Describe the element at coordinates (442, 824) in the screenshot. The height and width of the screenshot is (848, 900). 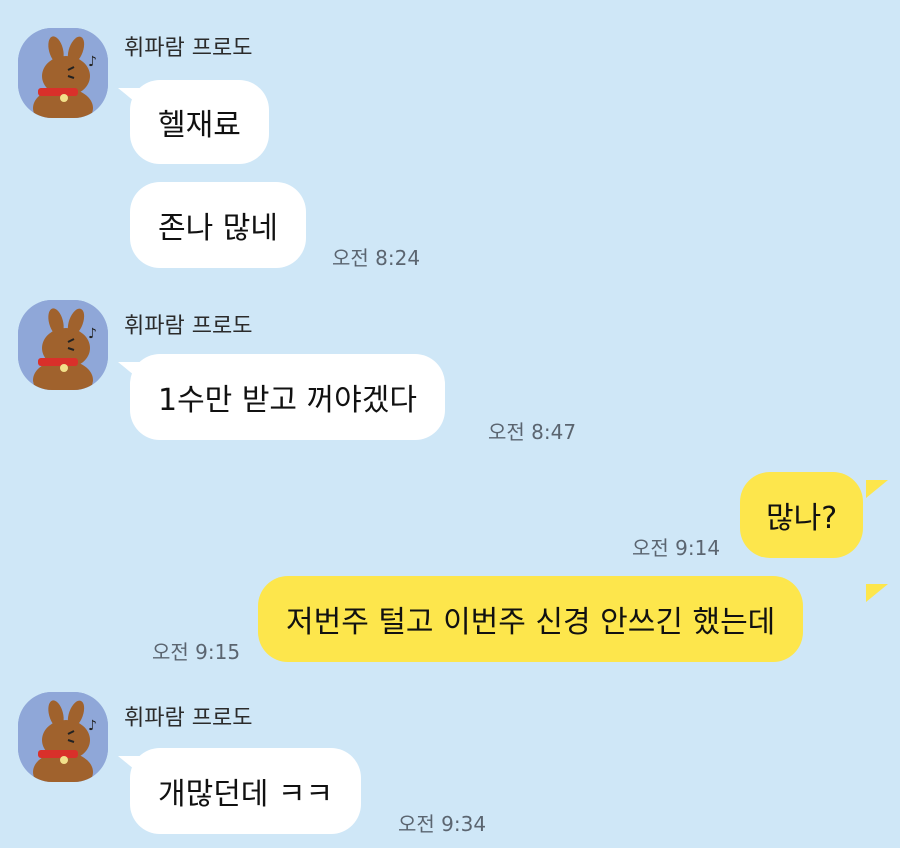
I see `message-time: 오전 9:34` at that location.